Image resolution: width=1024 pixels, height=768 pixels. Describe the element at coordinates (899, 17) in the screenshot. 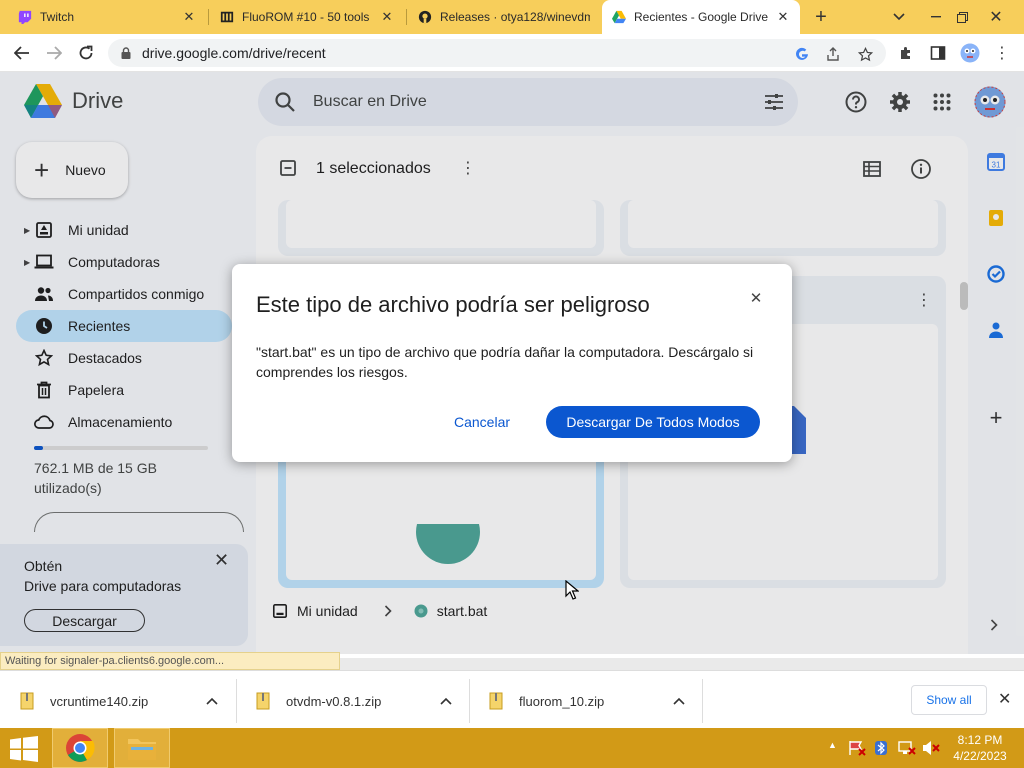

I see `tab-search-chevron-icon` at that location.